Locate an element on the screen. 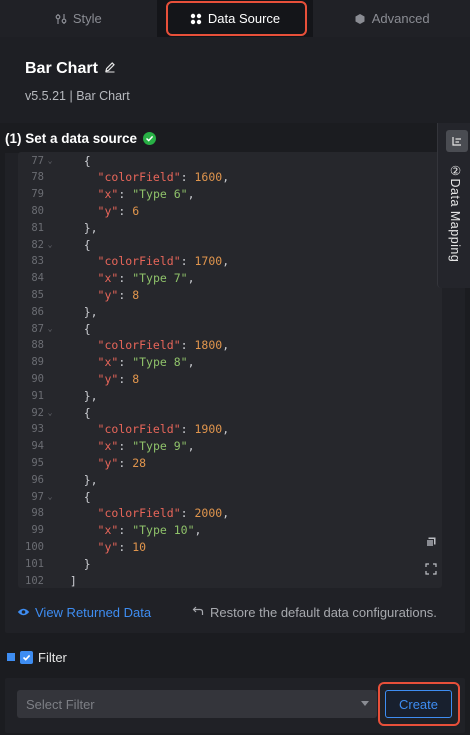 Image resolution: width=470 pixels, height=735 pixels. code-line: 101 } is located at coordinates (230, 563).